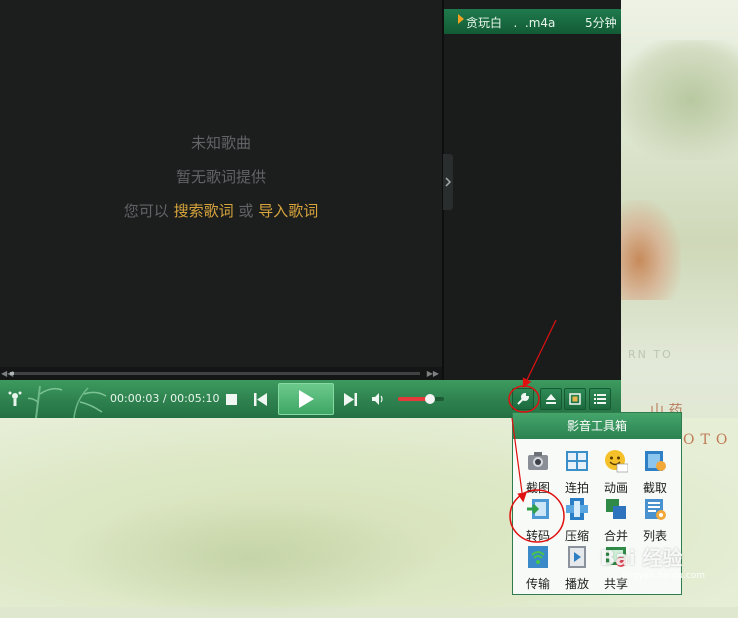  What do you see at coordinates (538, 461) in the screenshot?
I see `camera-icon` at bounding box center [538, 461].